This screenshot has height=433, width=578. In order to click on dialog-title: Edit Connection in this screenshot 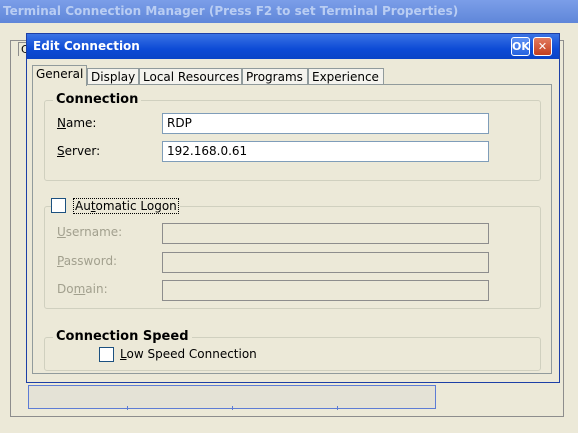, I will do `click(293, 46)`.